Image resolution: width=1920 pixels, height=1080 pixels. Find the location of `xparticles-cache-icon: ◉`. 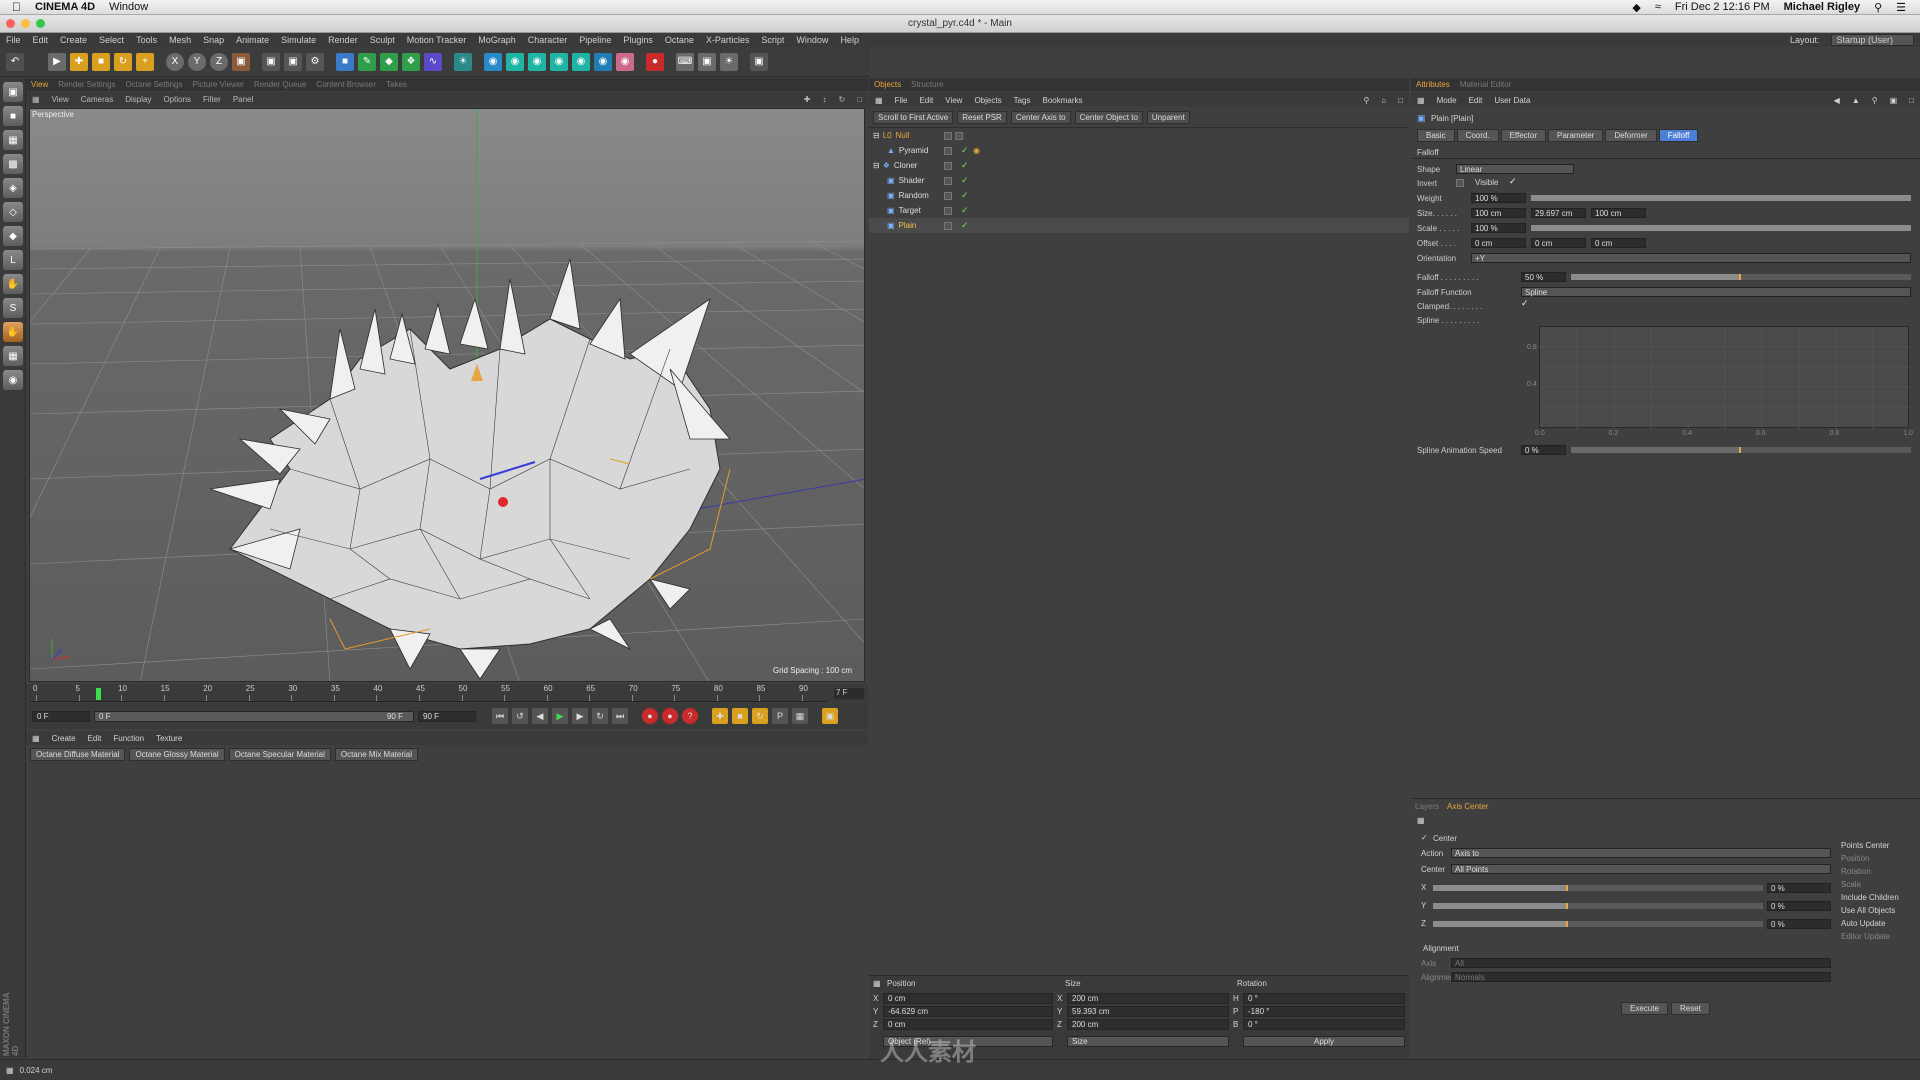

xparticles-cache-icon: ◉ is located at coordinates (581, 61).